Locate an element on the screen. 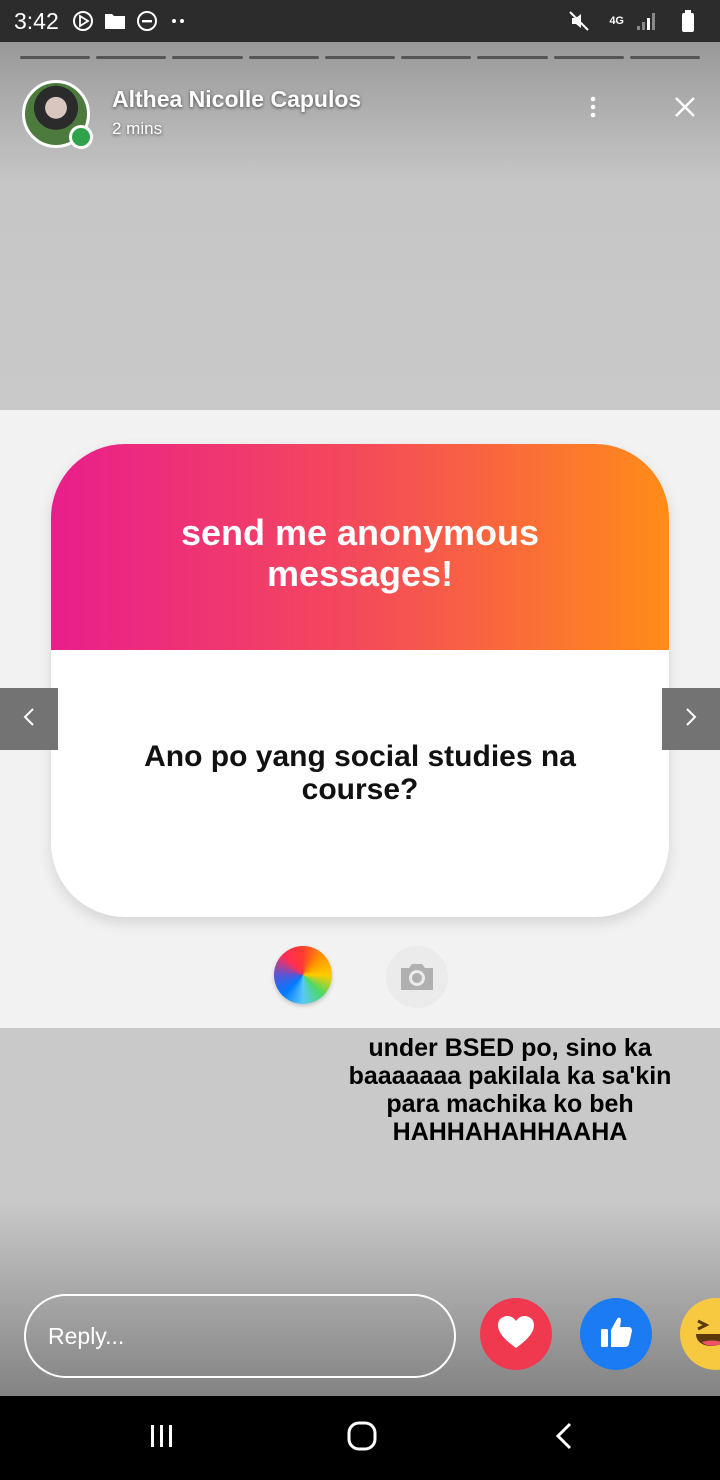  close-button is located at coordinates (685, 109).